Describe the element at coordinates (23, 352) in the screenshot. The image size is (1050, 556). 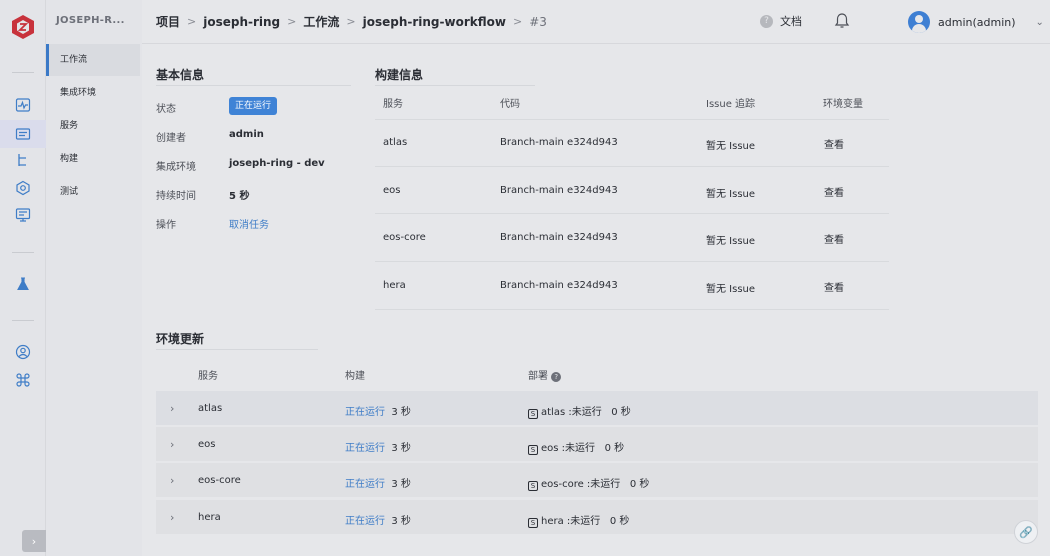
I see `user-circle-icon` at that location.